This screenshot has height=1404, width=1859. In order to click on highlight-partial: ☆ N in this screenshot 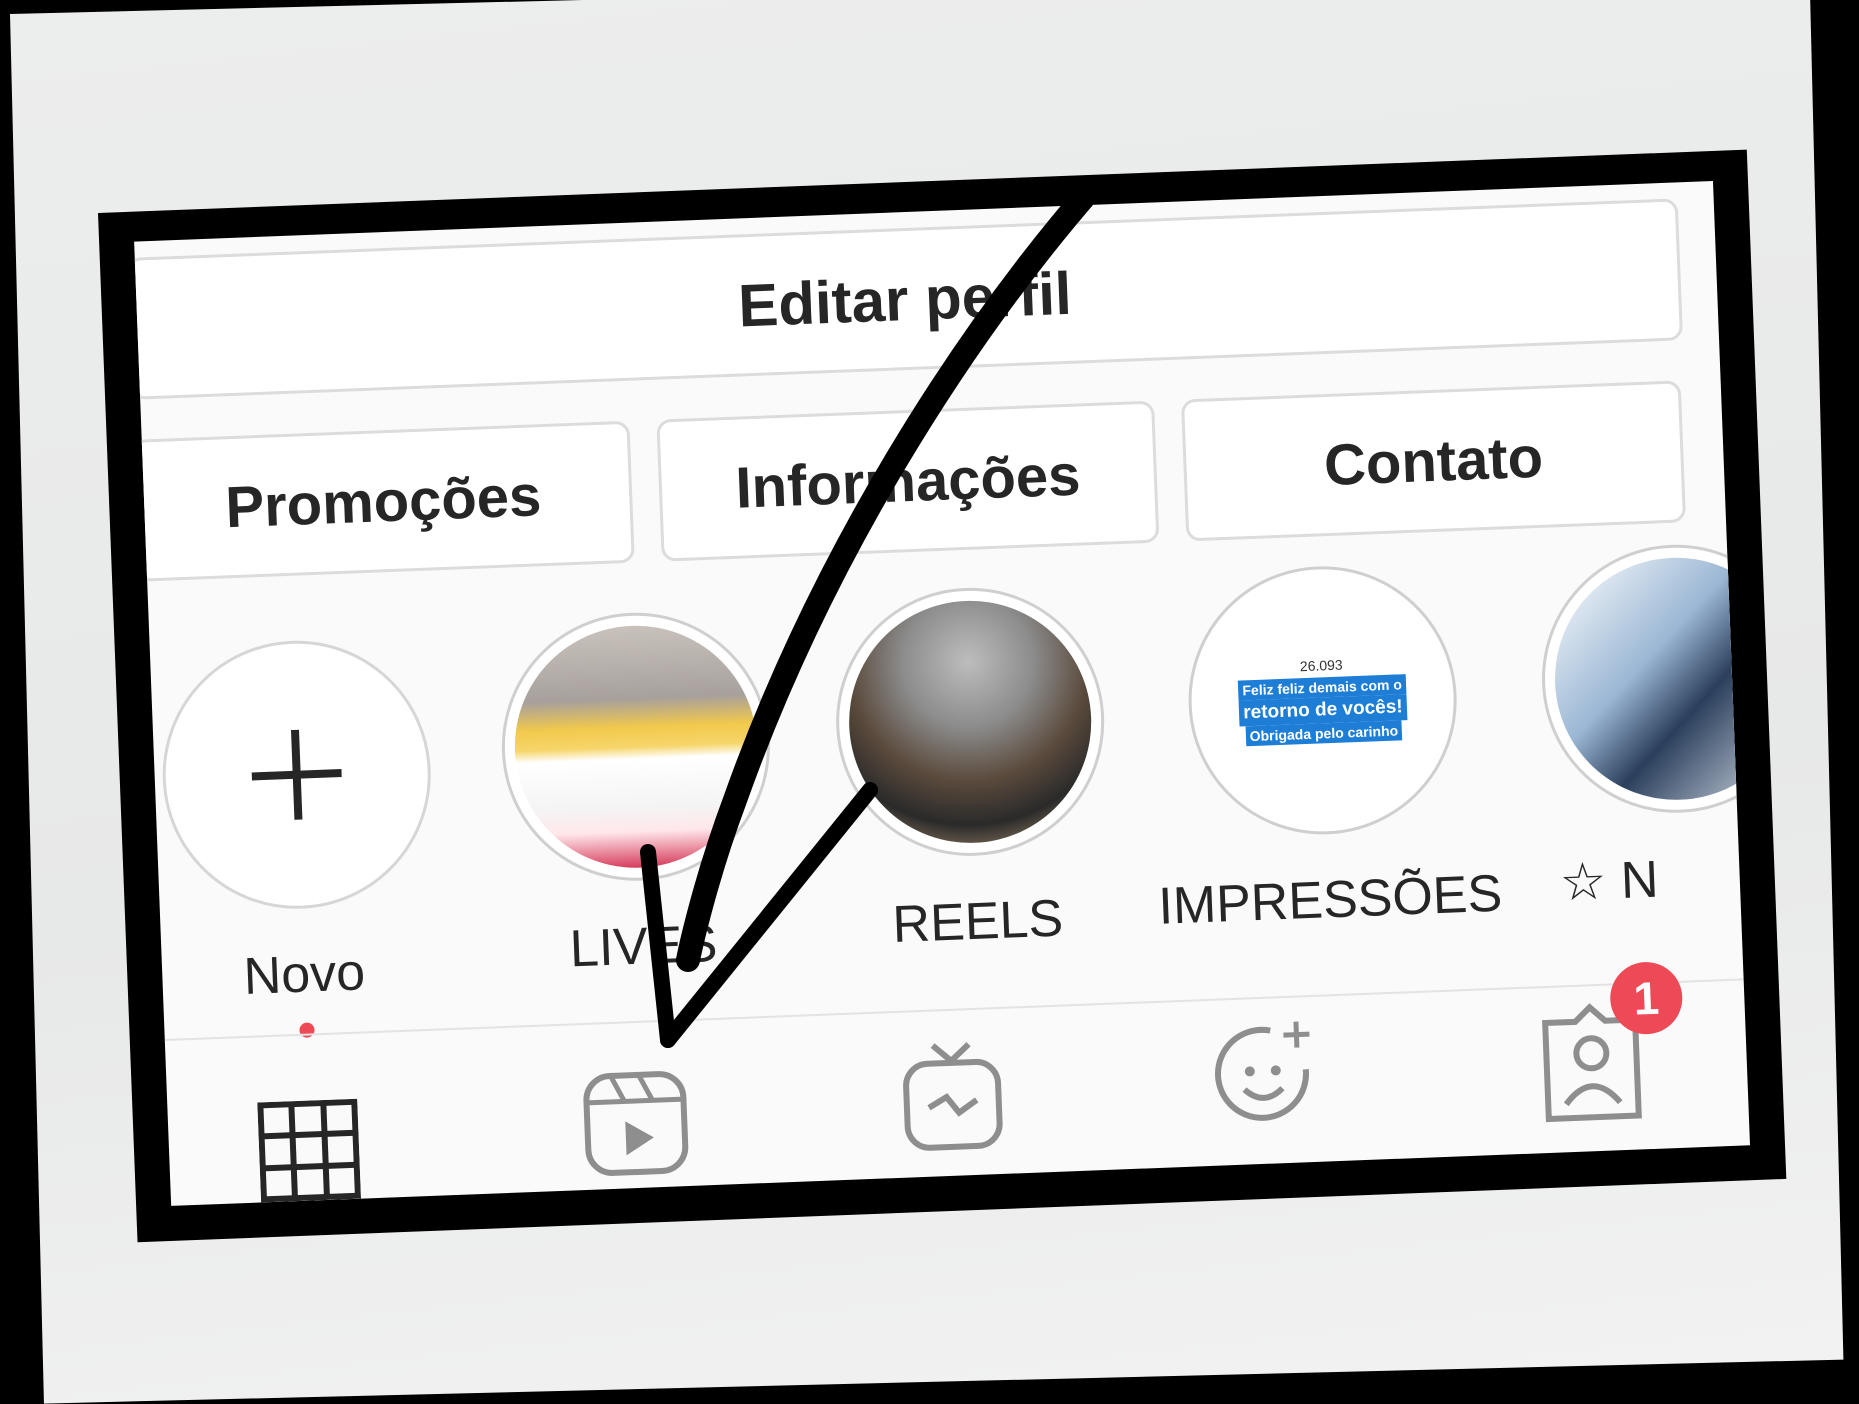, I will do `click(1643, 725)`.